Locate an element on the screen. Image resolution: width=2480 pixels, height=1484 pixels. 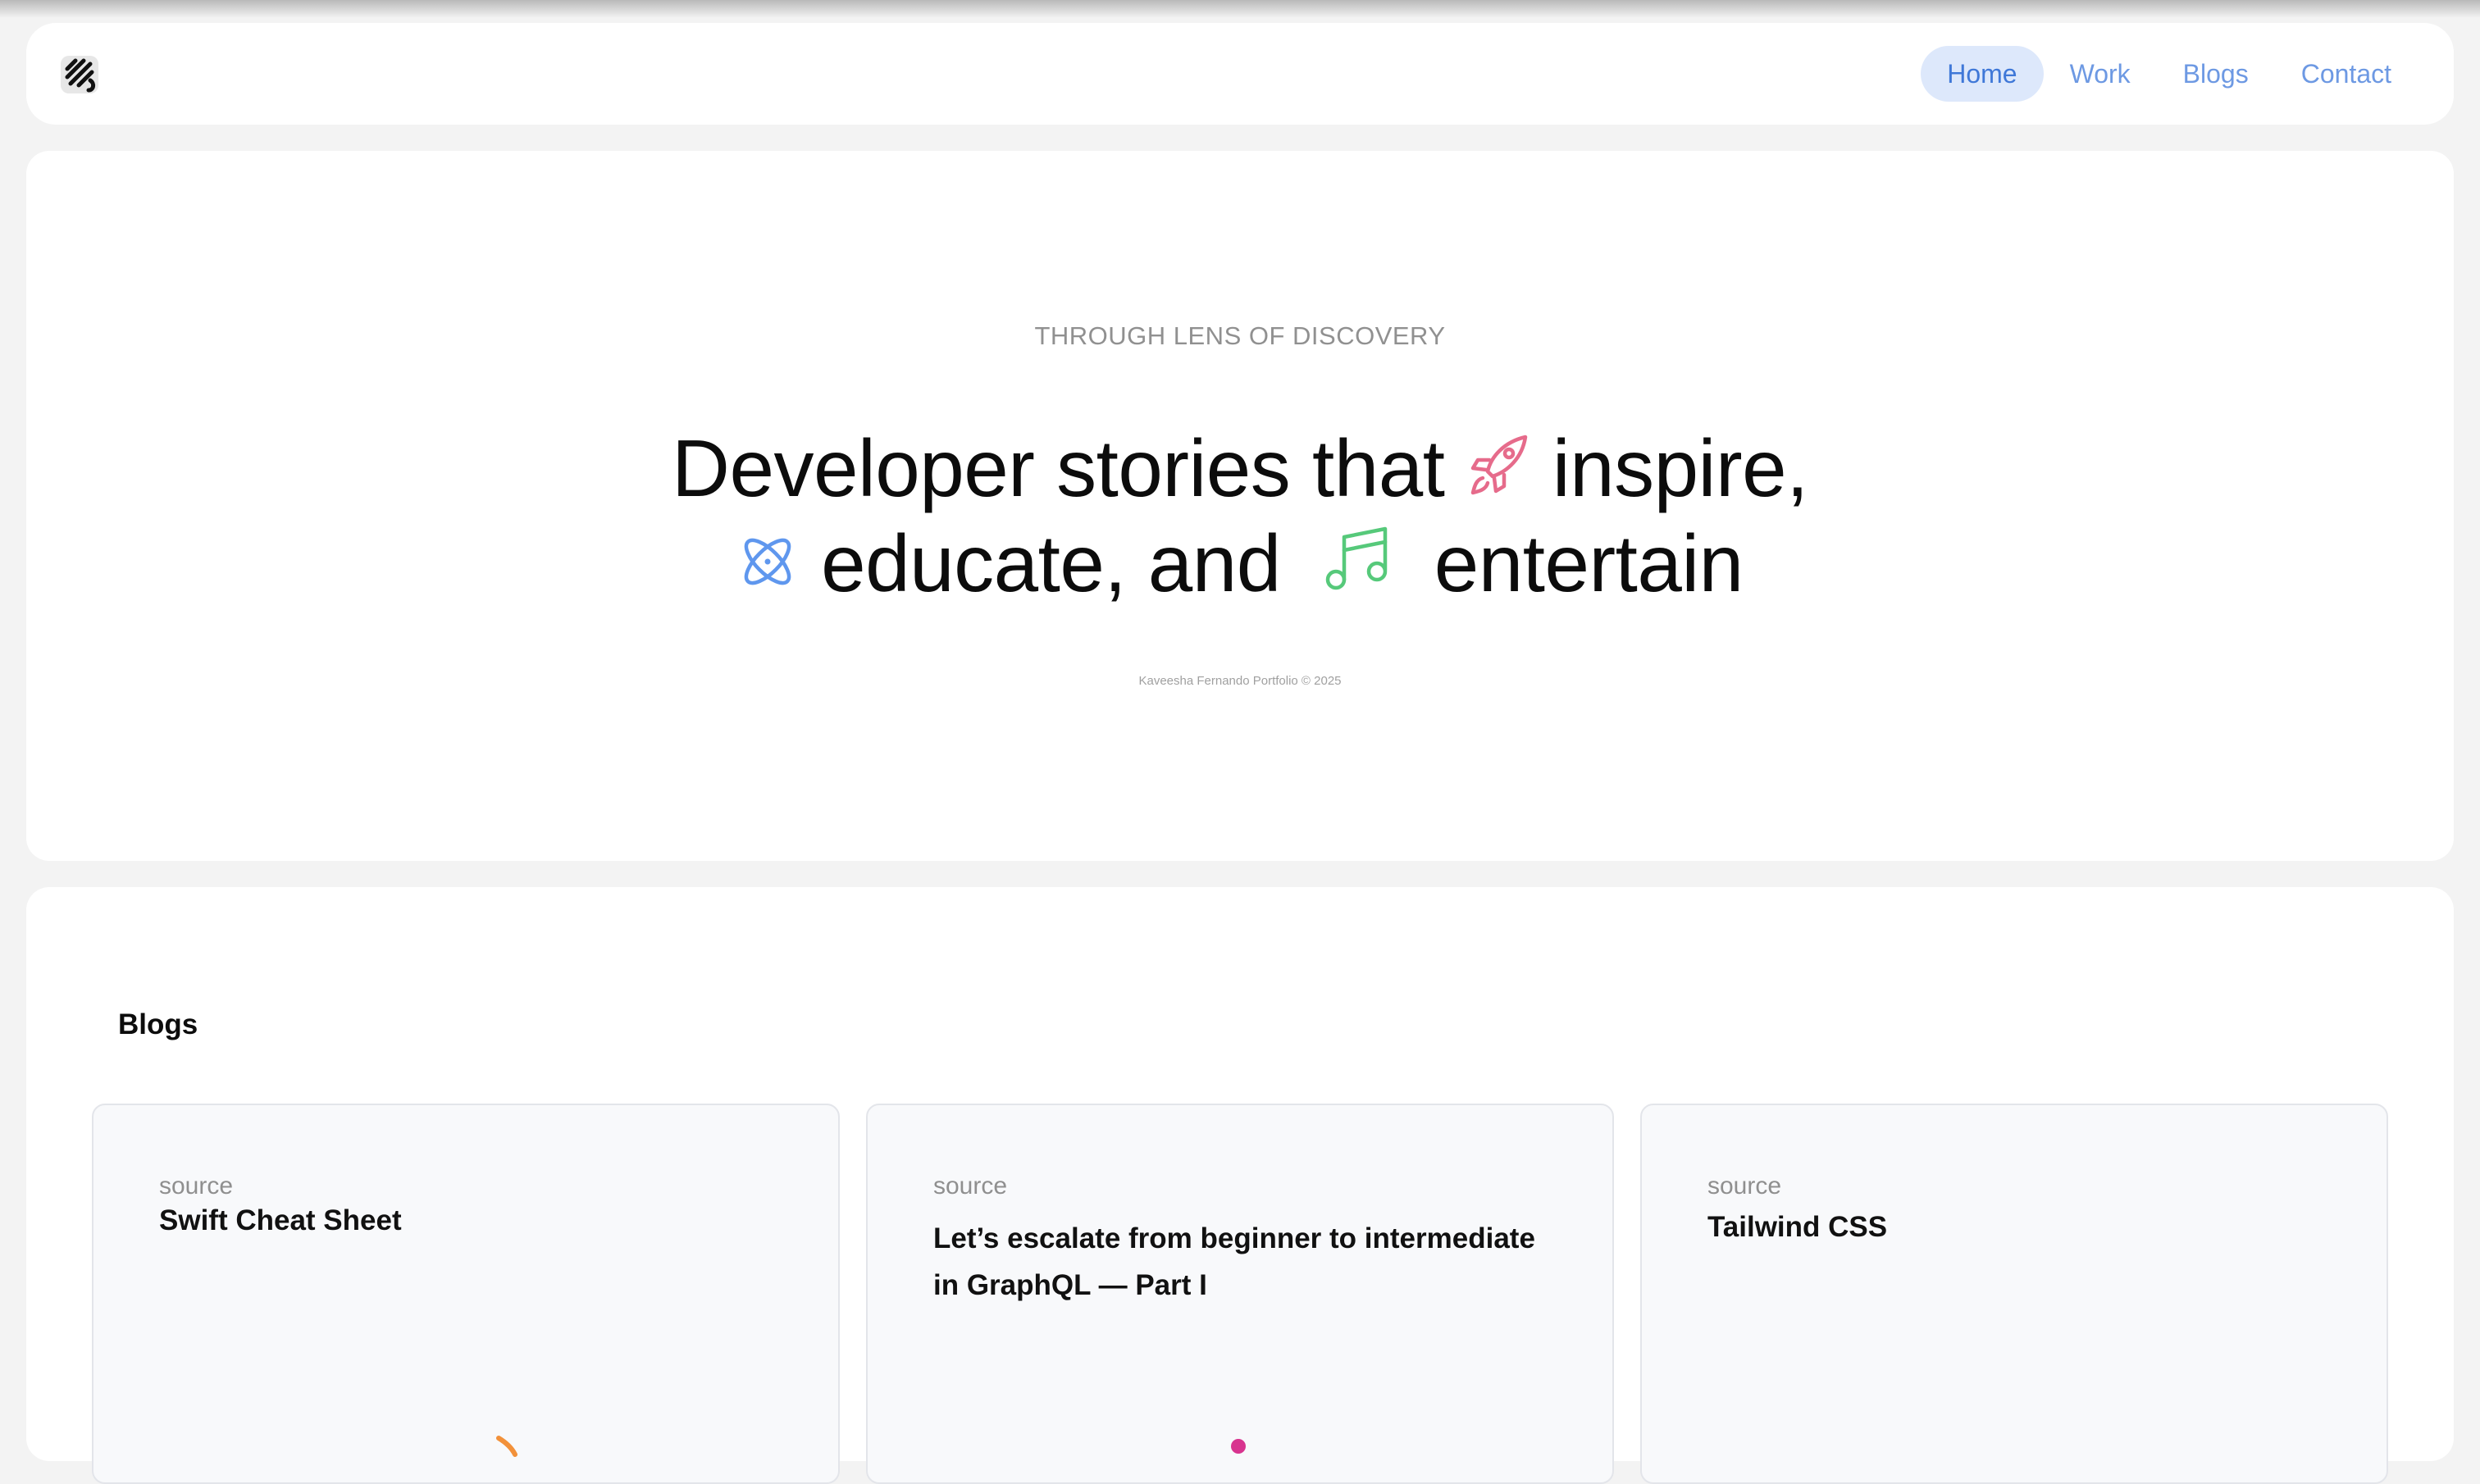
main-nav: Home Work Blogs Contact is located at coordinates (2169, 74).